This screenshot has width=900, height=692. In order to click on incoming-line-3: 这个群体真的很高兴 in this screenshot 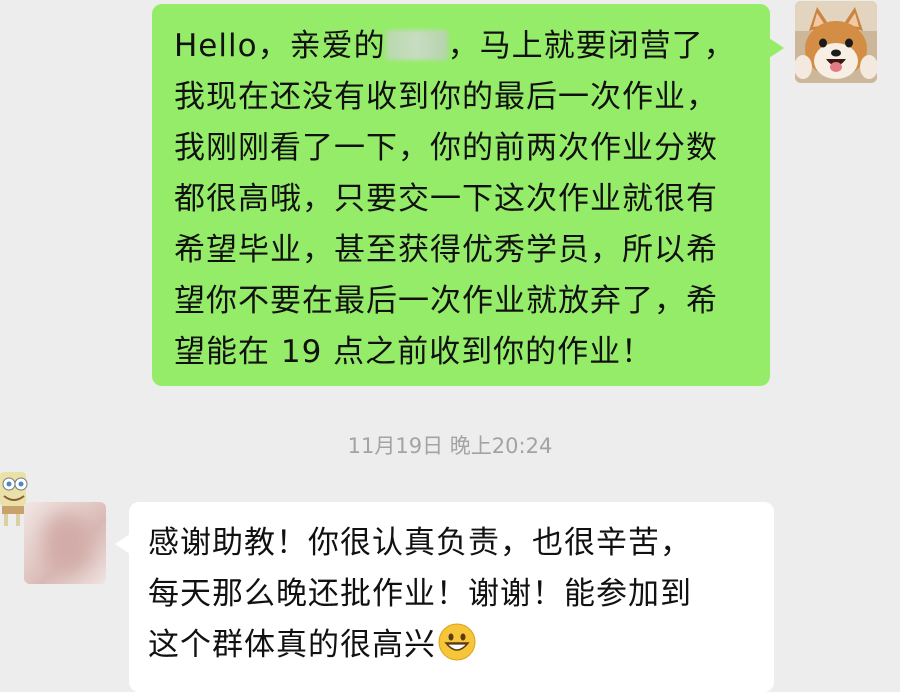, I will do `click(292, 645)`.